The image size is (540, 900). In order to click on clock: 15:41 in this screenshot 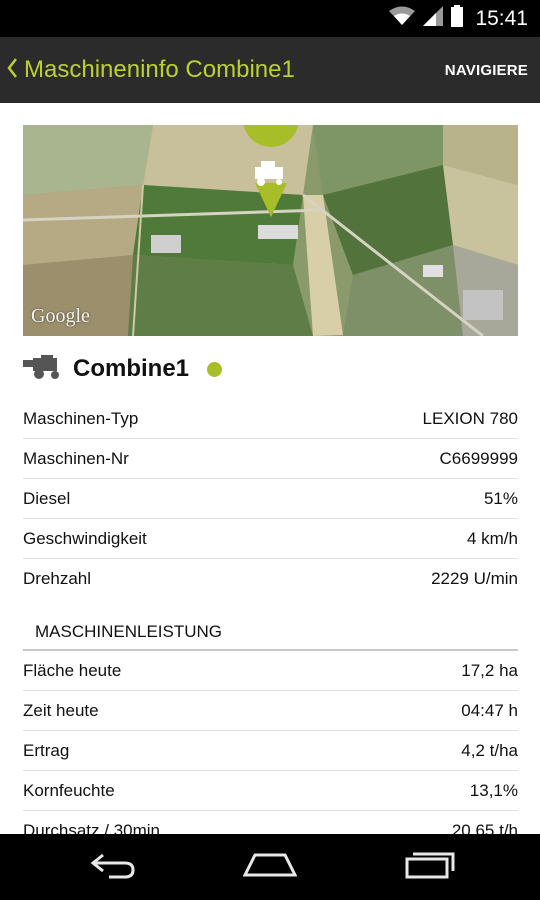, I will do `click(501, 18)`.